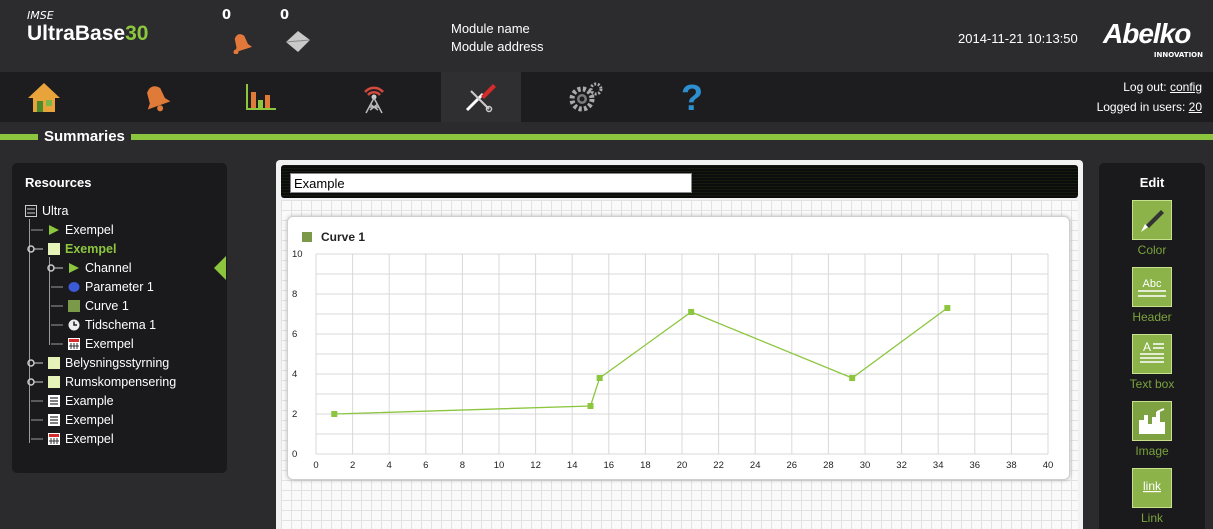  Describe the element at coordinates (220, 268) in the screenshot. I see `collapse-panel-arrow` at that location.